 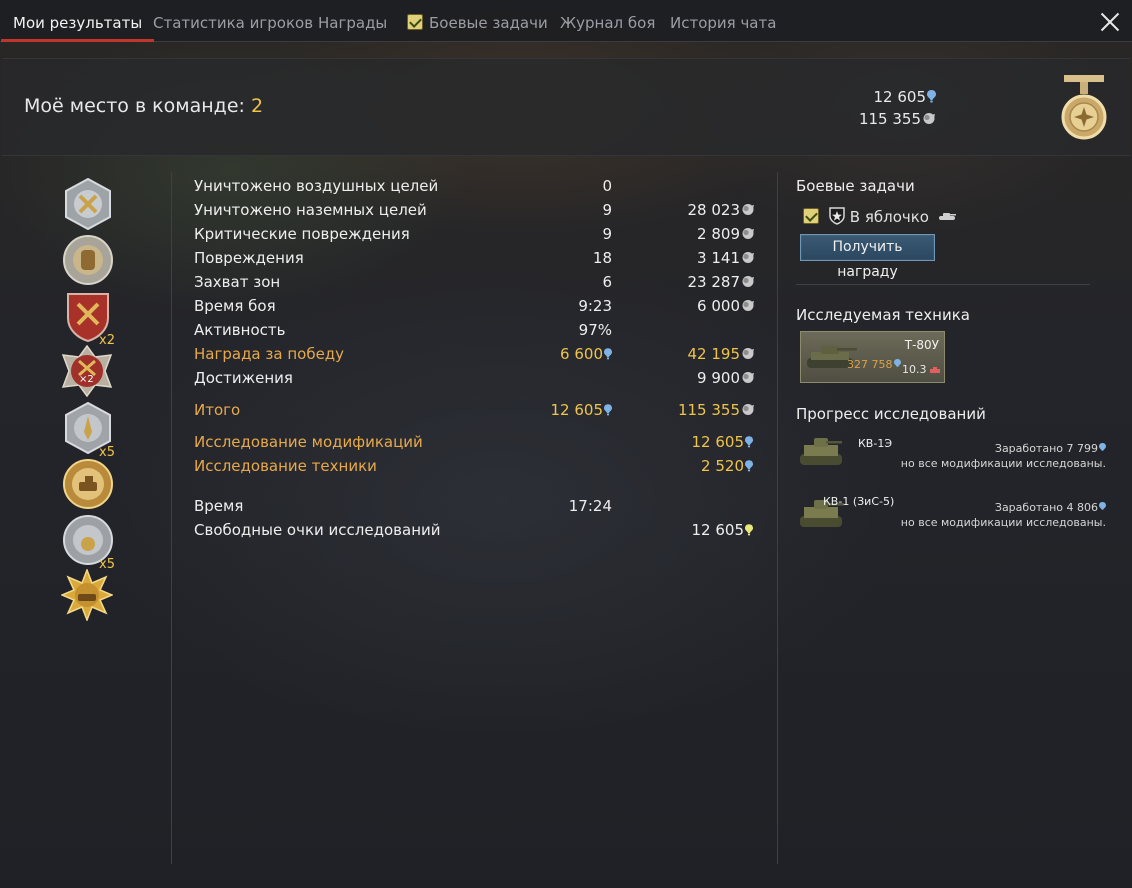 What do you see at coordinates (1003, 522) in the screenshot?
I see `progress-note: но все модификации исследованы.` at bounding box center [1003, 522].